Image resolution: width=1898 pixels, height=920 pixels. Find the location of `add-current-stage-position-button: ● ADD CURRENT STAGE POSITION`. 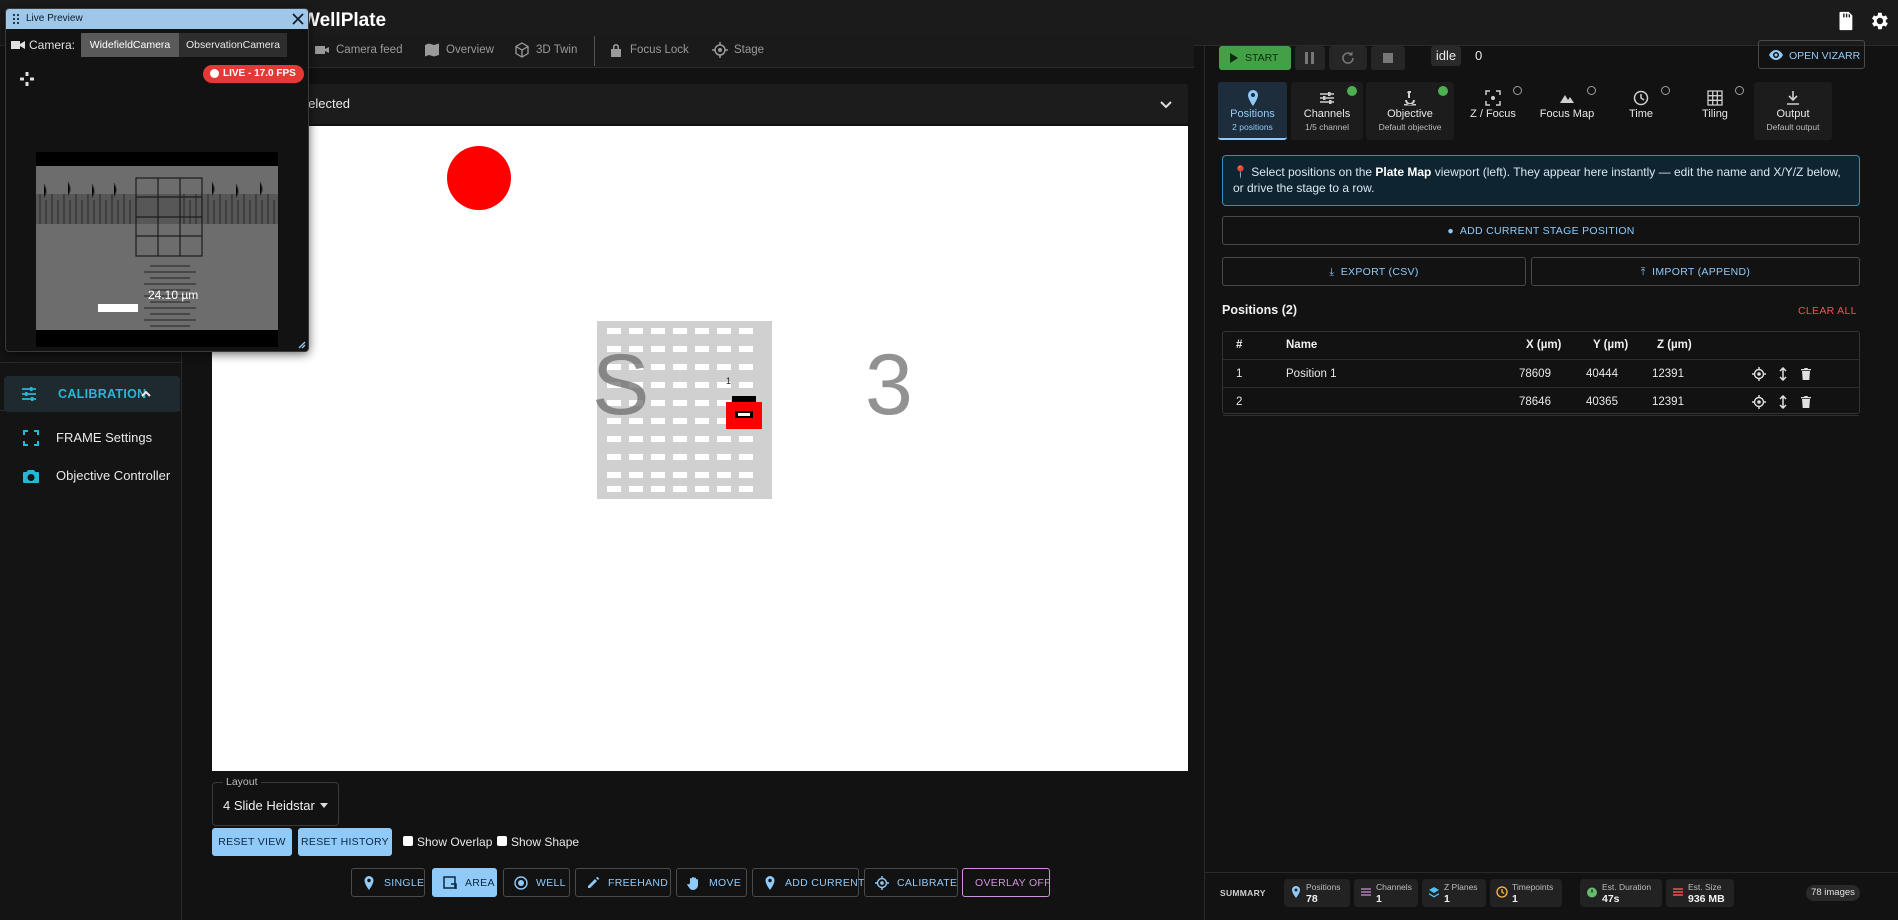

add-current-stage-position-button: ● ADD CURRENT STAGE POSITION is located at coordinates (1541, 230).